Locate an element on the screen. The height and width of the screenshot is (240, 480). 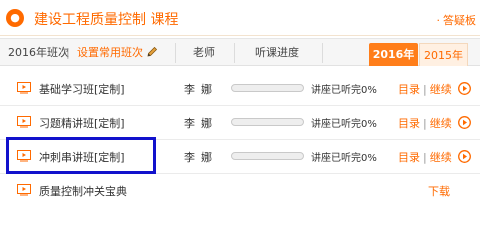
set-common-class-link: 设置常用班次 is located at coordinates (110, 52).